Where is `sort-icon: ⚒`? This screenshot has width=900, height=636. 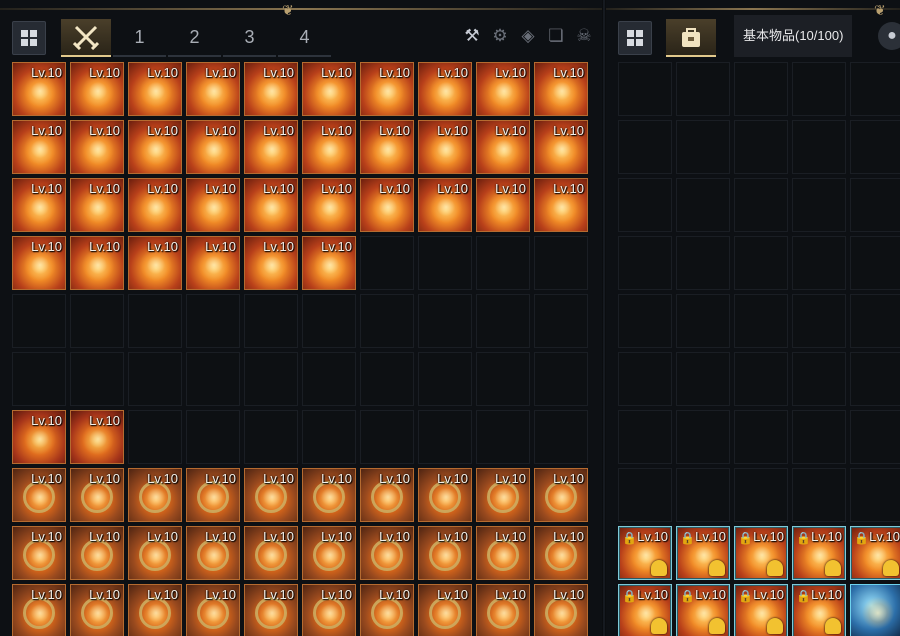 sort-icon: ⚒ is located at coordinates (472, 36).